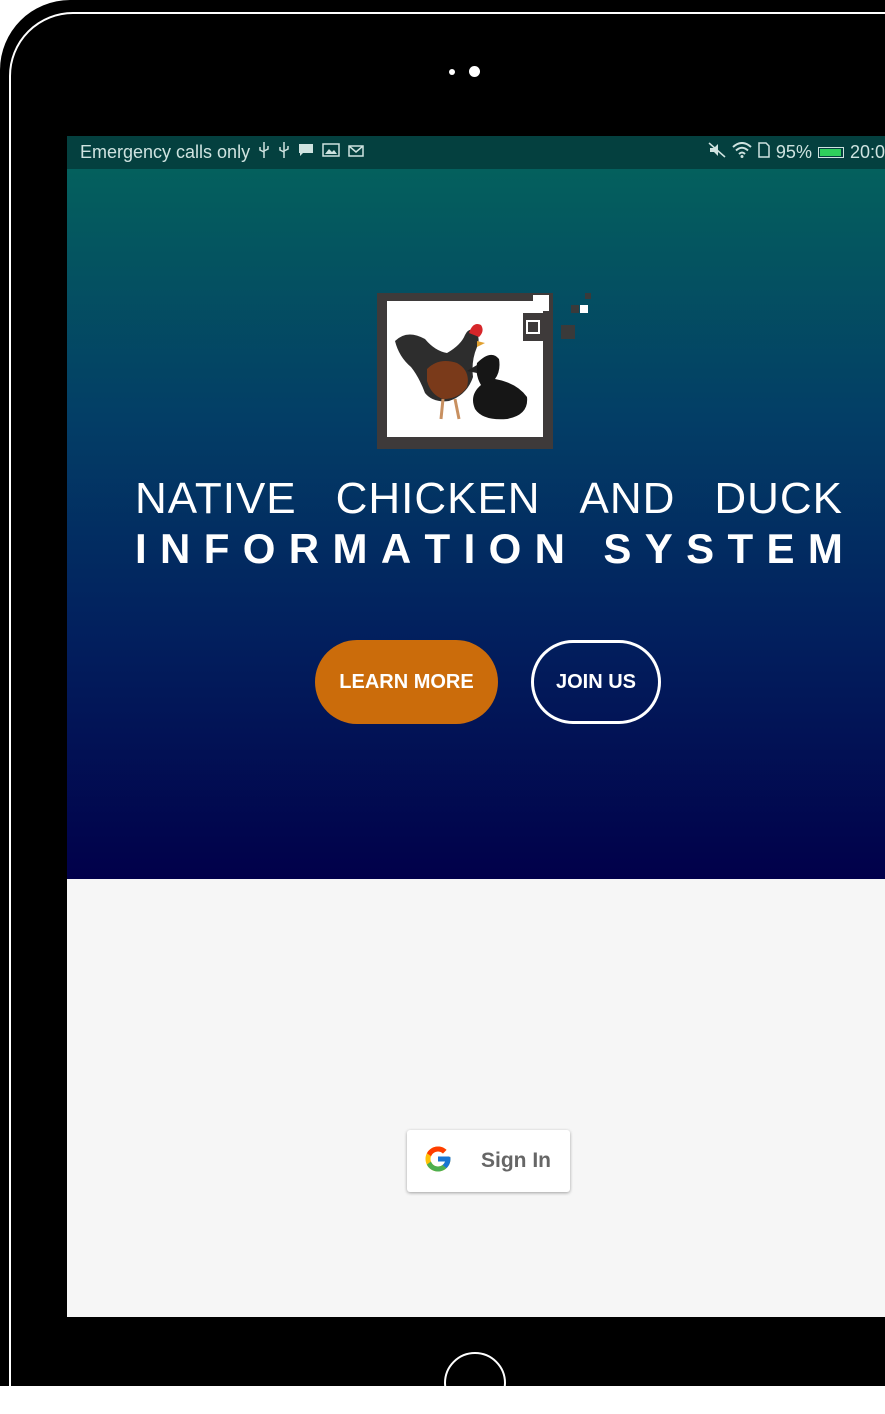 Image resolution: width=885 pixels, height=1414 pixels. Describe the element at coordinates (438, 1161) in the screenshot. I see `google-icon` at that location.